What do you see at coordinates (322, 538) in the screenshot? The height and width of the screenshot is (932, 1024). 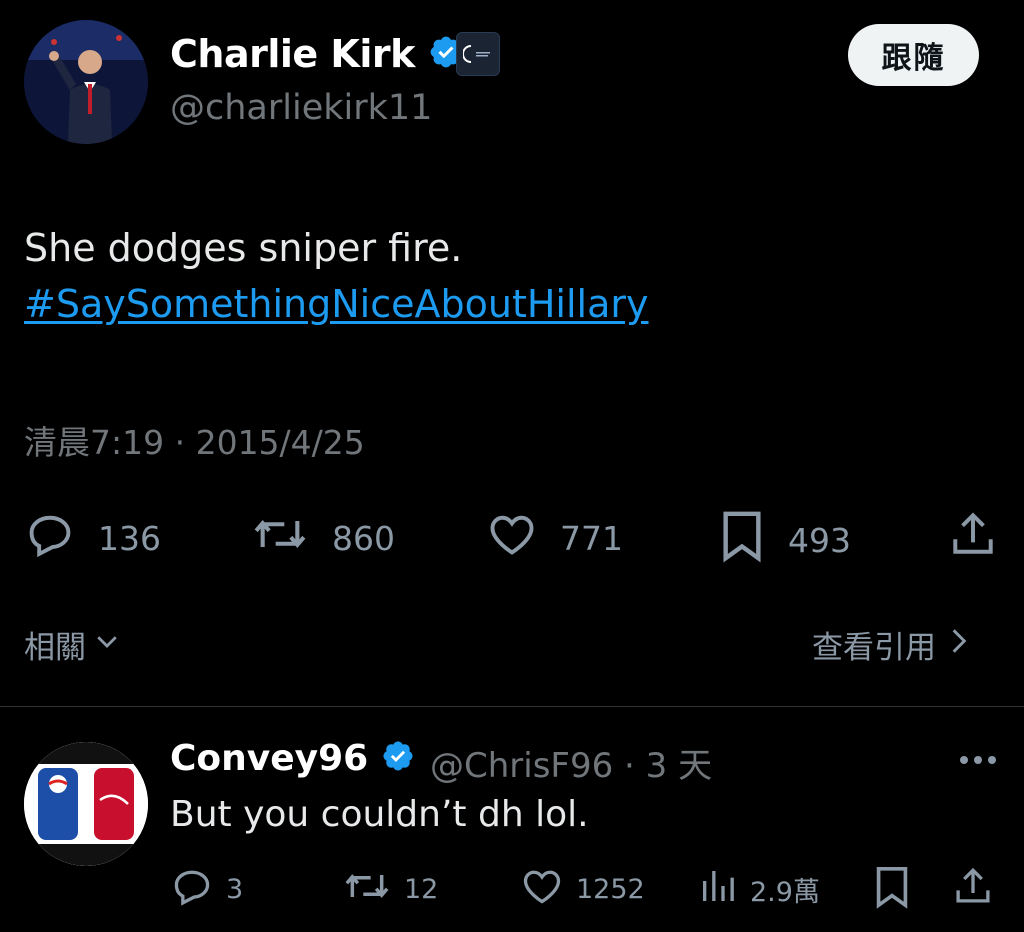 I see `retweet-button: 860` at bounding box center [322, 538].